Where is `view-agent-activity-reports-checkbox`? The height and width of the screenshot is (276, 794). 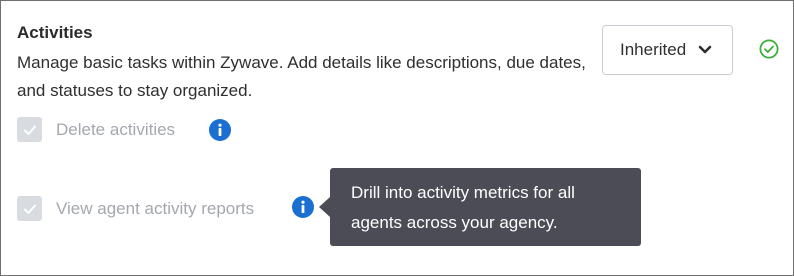
view-agent-activity-reports-checkbox is located at coordinates (29, 208).